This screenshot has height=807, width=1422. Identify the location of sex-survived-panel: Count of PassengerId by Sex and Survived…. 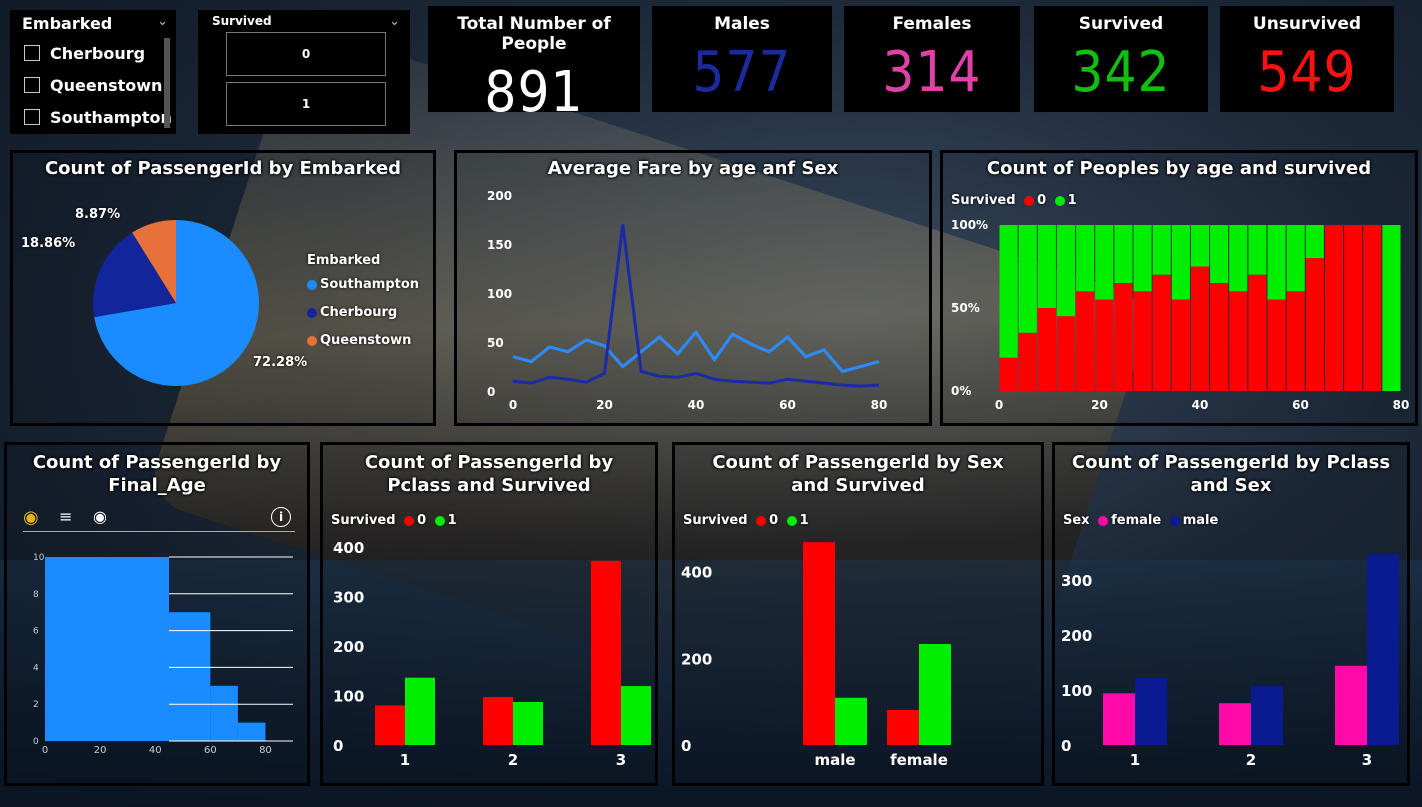
(858, 614).